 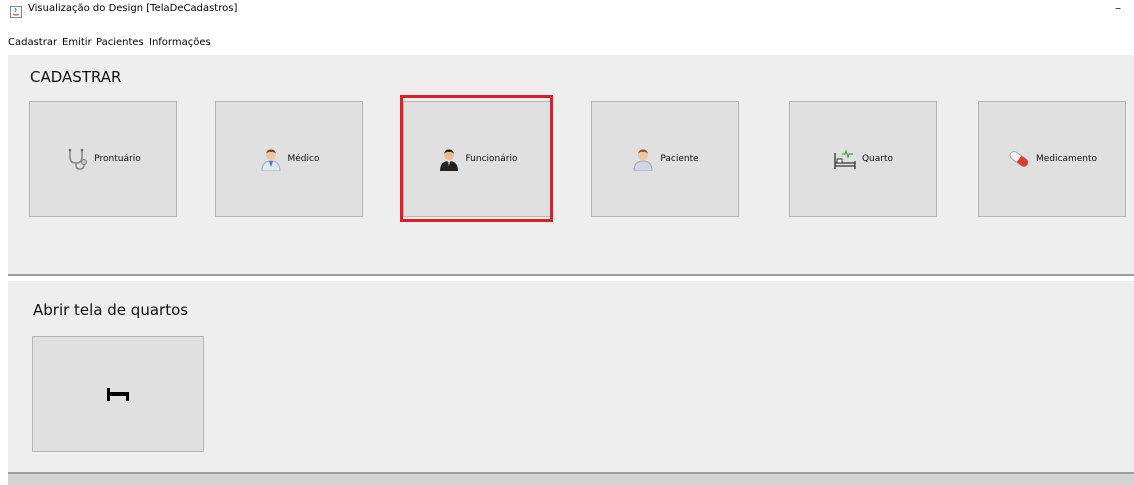 I want to click on quarto-button: Quarto, so click(x=863, y=159).